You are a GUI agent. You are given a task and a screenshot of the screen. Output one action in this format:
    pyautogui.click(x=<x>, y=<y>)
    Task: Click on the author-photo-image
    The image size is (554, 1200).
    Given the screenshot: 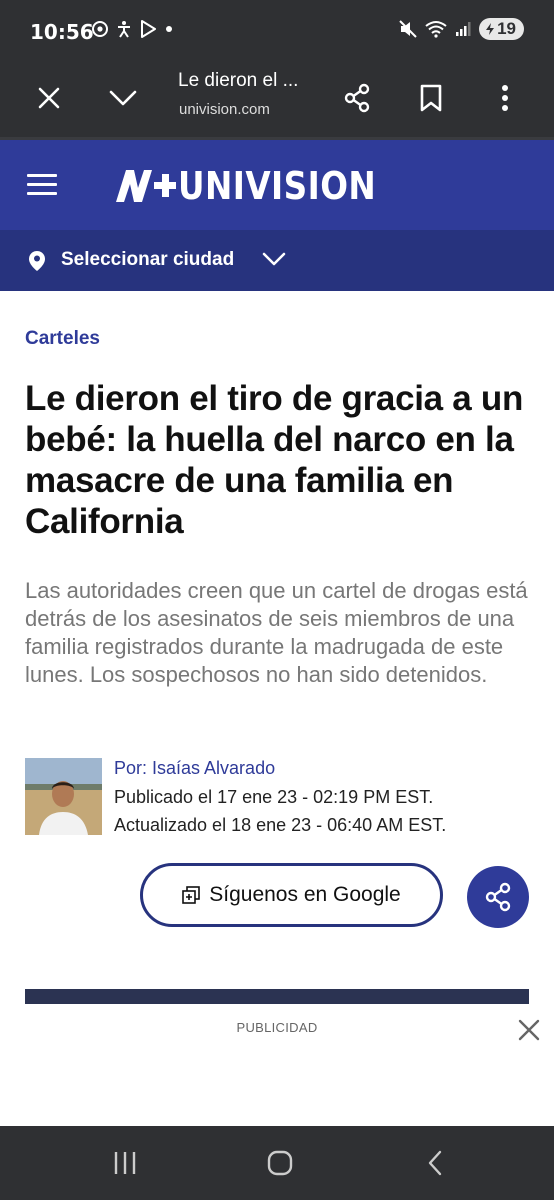 What is the action you would take?
    pyautogui.click(x=63, y=796)
    